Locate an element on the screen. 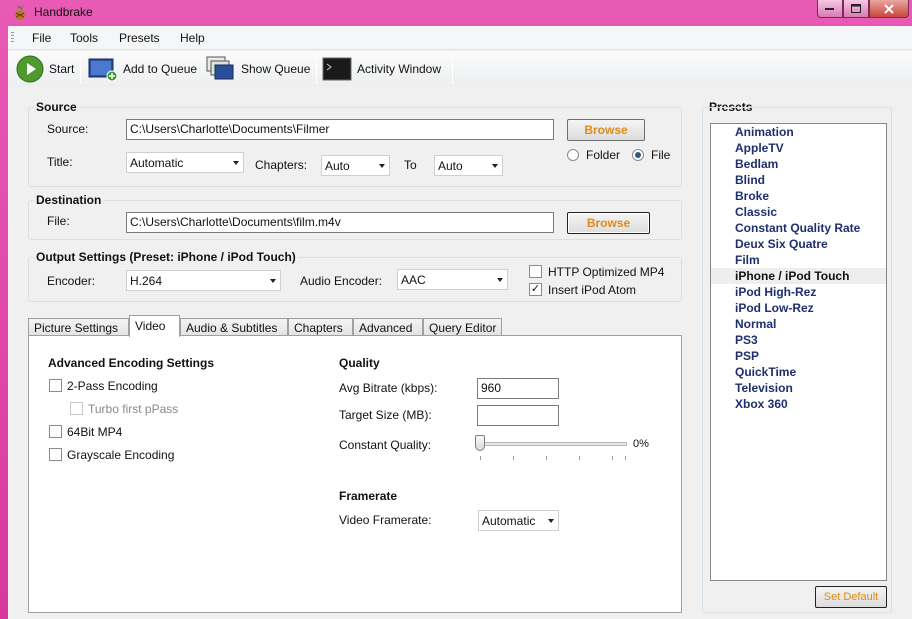 The image size is (912, 619). start-button: Start is located at coordinates (45, 69).